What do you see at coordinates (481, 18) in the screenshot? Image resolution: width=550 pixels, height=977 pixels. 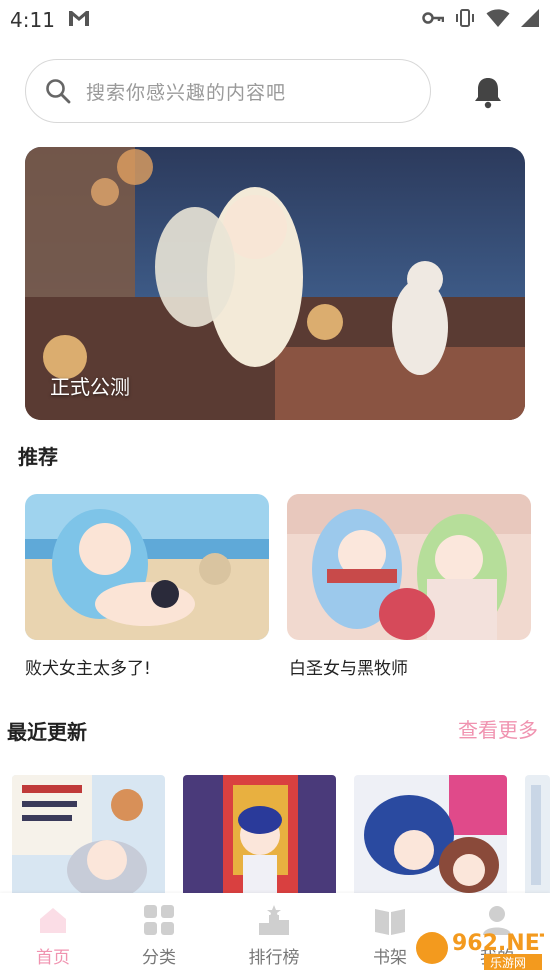 I see `status-icons` at bounding box center [481, 18].